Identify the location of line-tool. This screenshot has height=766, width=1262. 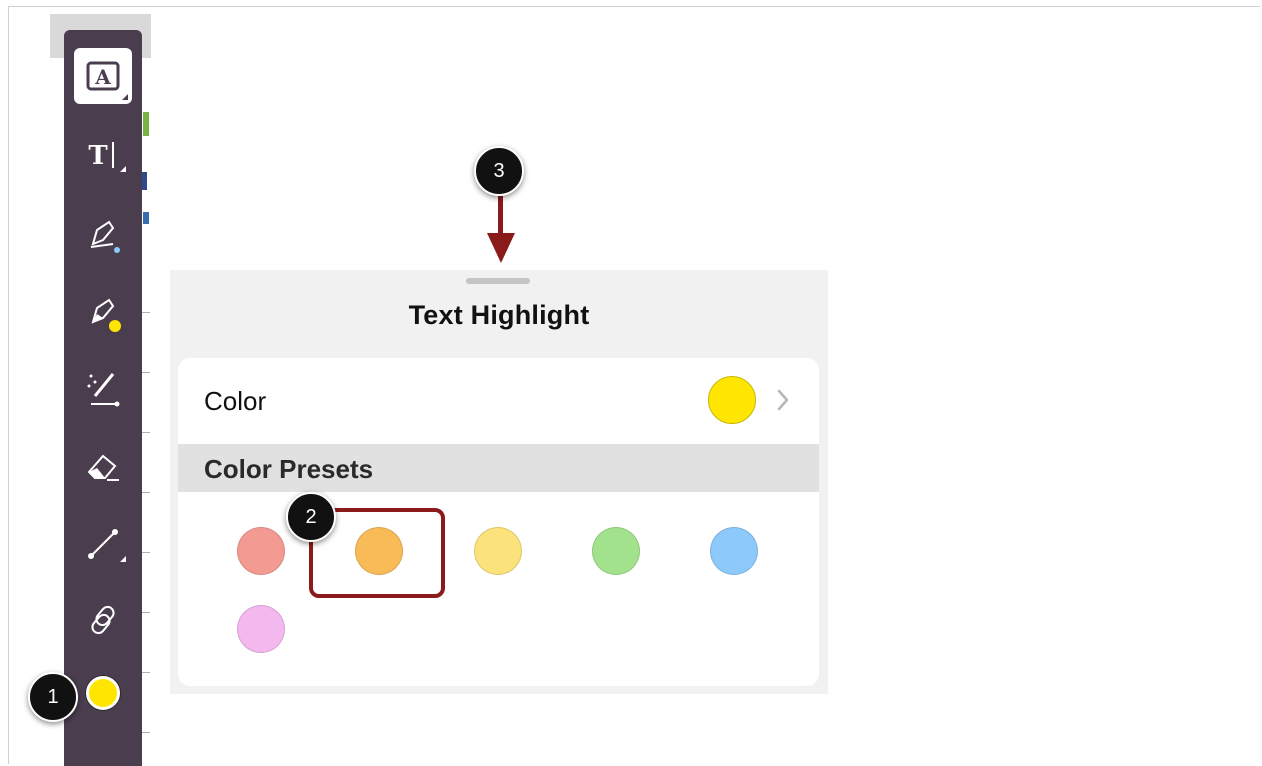
(103, 544).